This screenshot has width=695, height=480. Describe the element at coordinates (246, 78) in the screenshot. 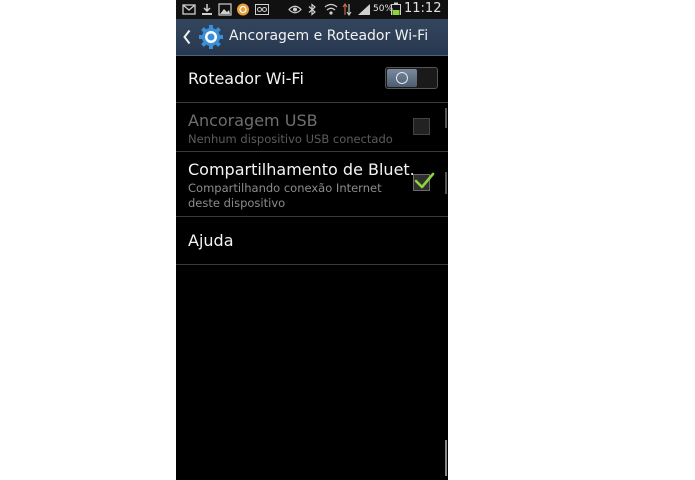

I see `wifi-router-label: Roteador Wi-Fi` at that location.